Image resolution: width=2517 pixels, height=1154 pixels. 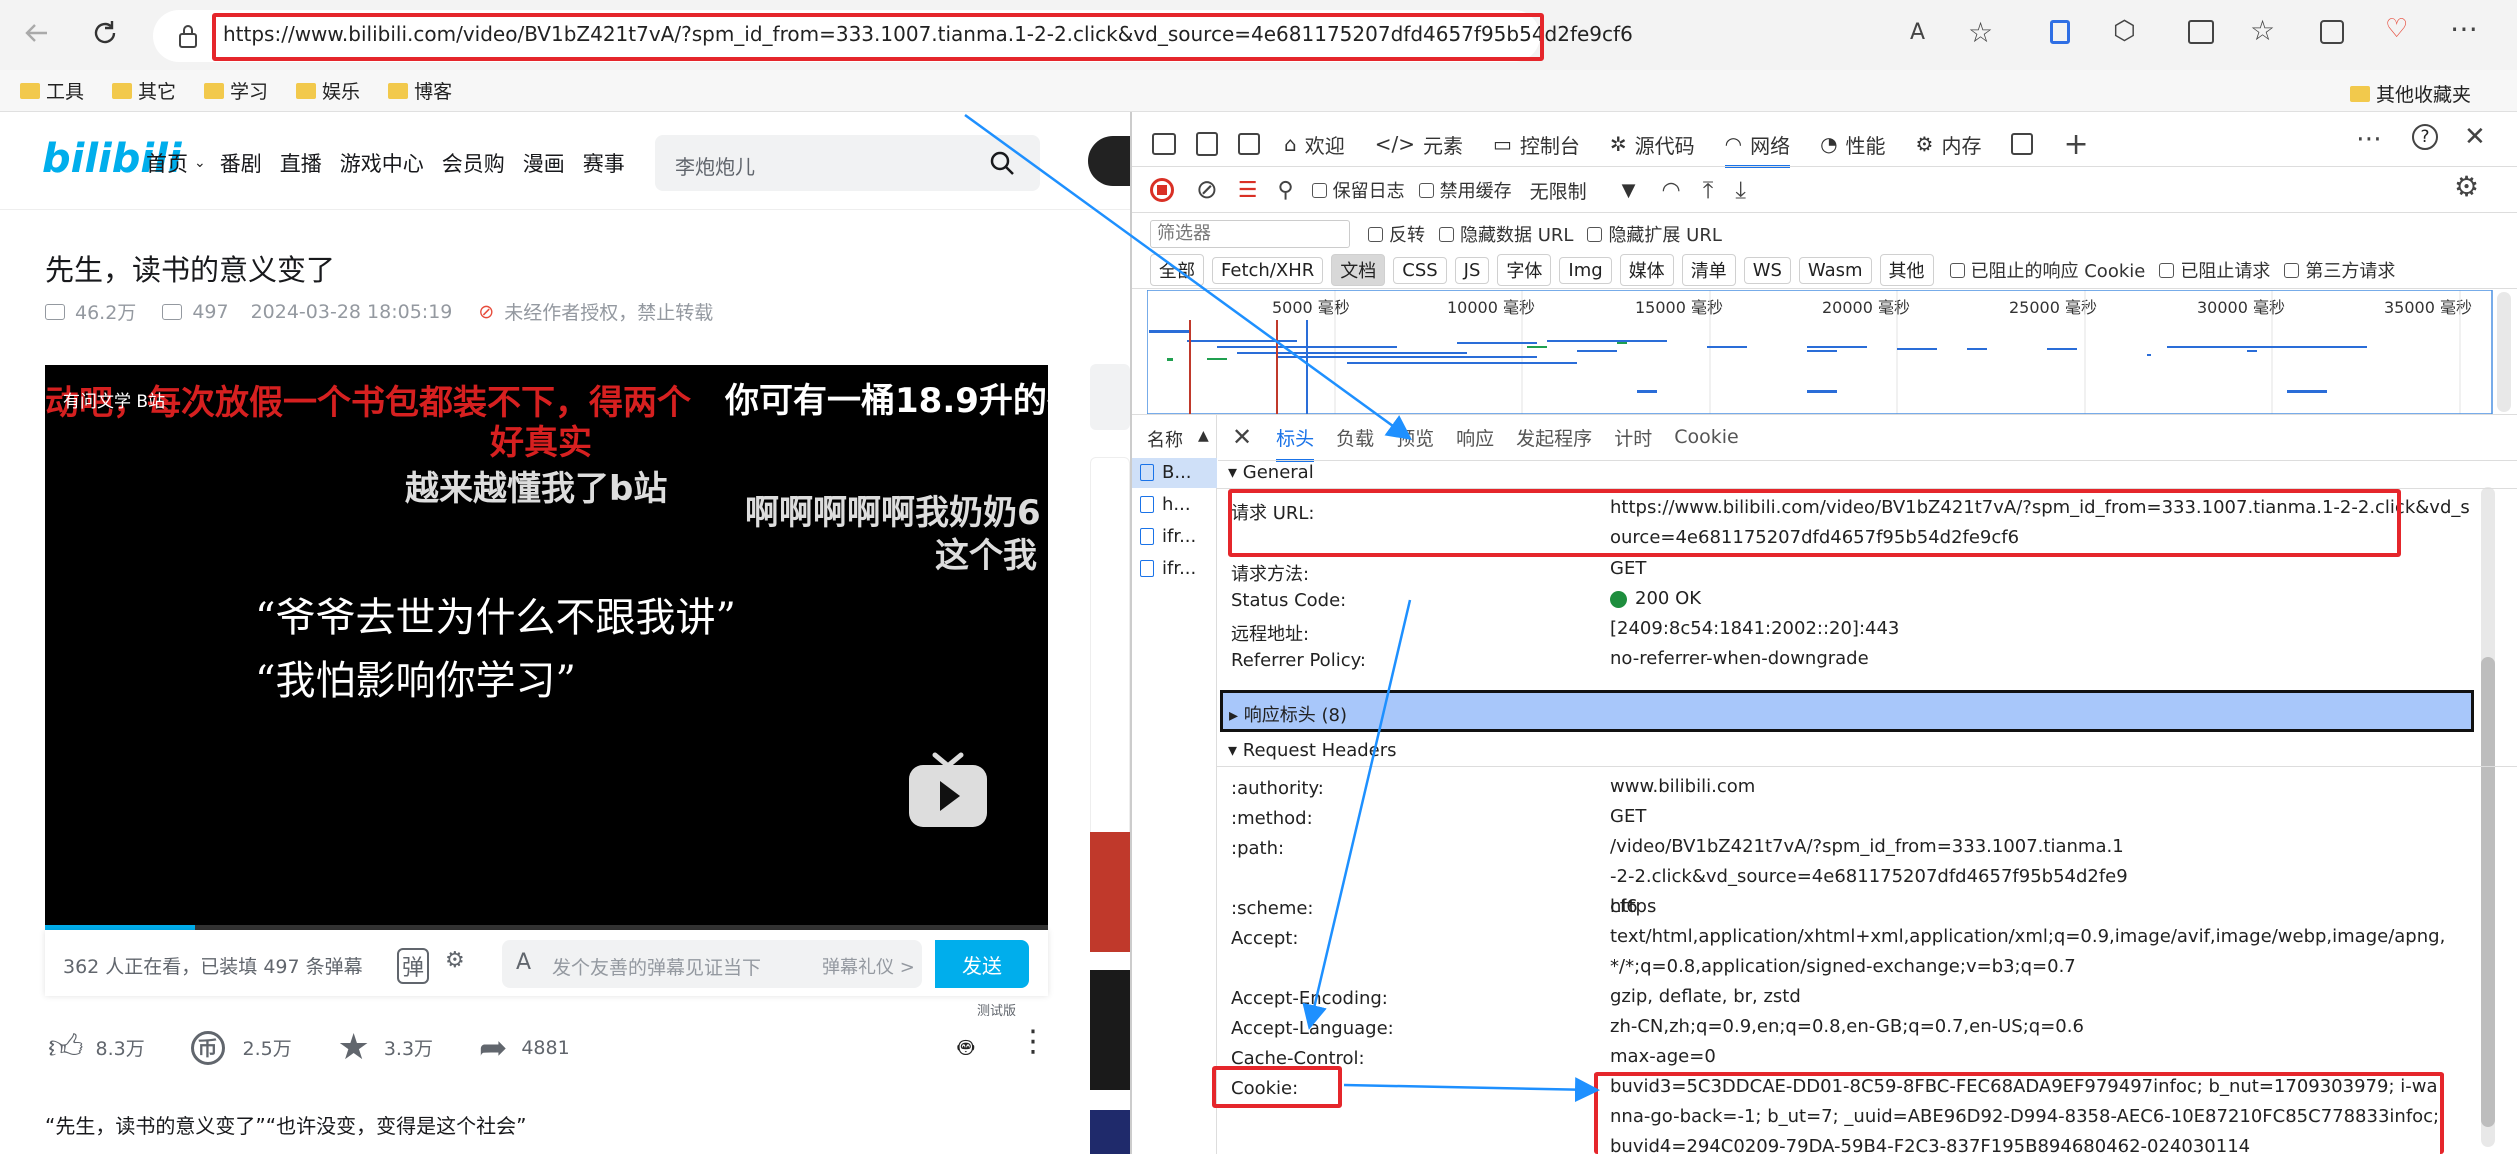 What do you see at coordinates (207, 1047) in the screenshot?
I see `coin-icon: 币` at bounding box center [207, 1047].